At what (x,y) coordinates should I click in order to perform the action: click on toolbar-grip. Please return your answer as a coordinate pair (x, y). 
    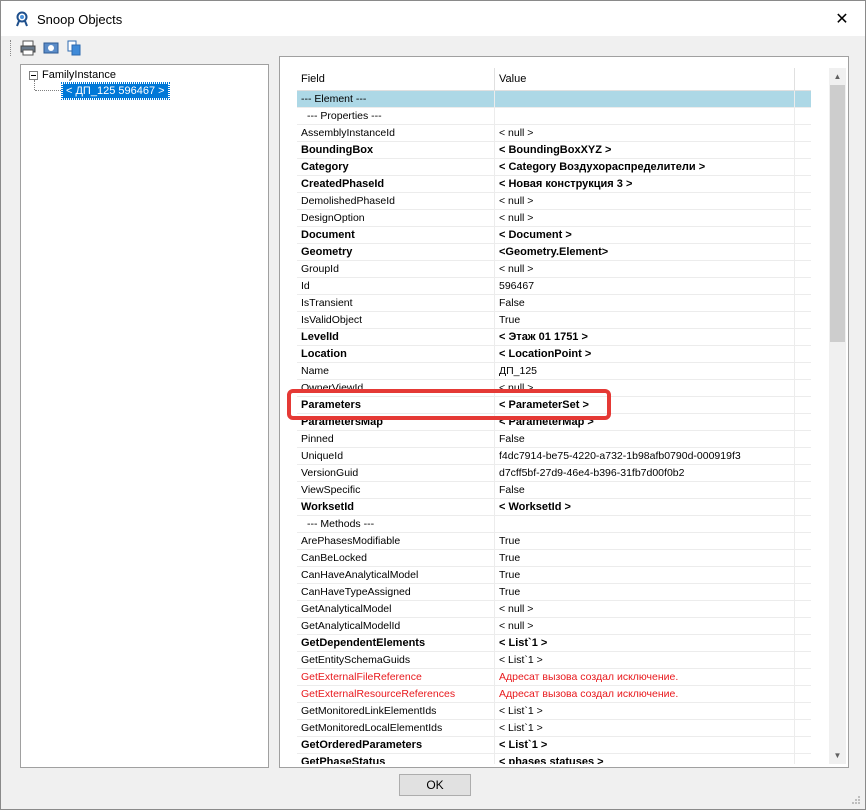
    Looking at the image, I should click on (11, 48).